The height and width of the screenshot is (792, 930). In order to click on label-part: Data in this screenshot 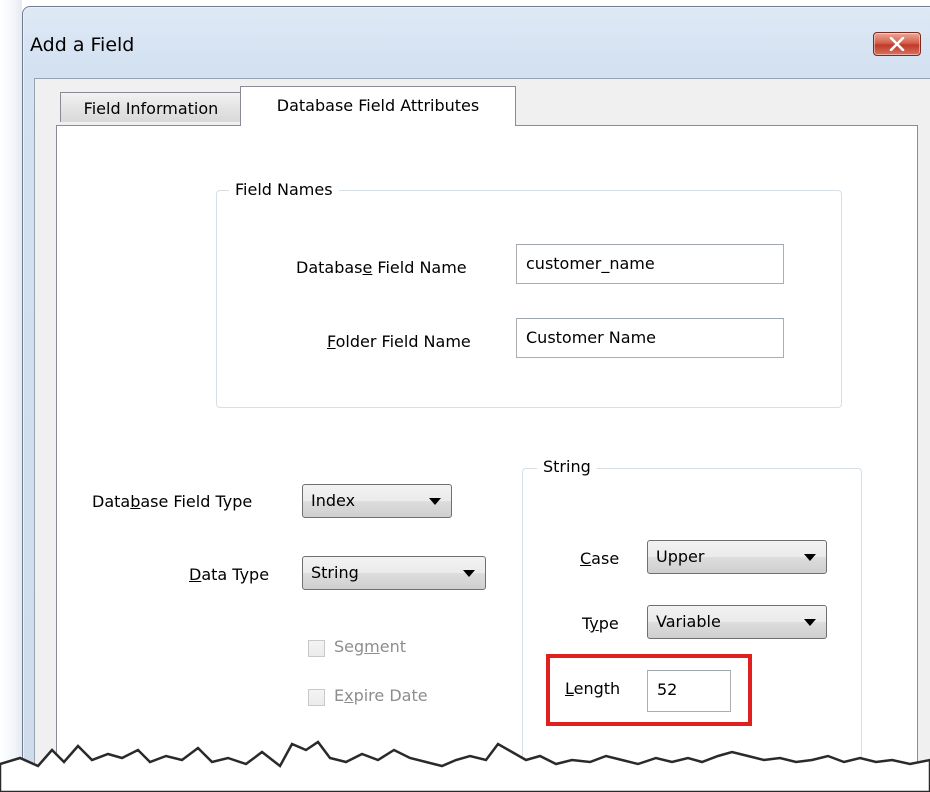, I will do `click(111, 501)`.